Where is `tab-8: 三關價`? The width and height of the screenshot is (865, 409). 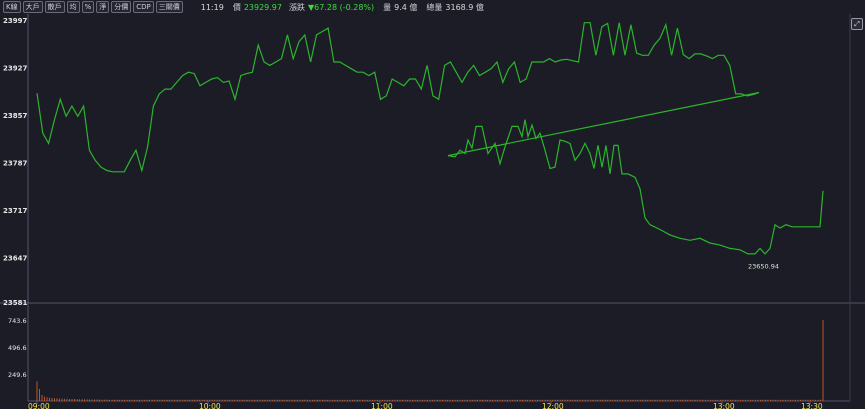
tab-8: 三關價 is located at coordinates (169, 7).